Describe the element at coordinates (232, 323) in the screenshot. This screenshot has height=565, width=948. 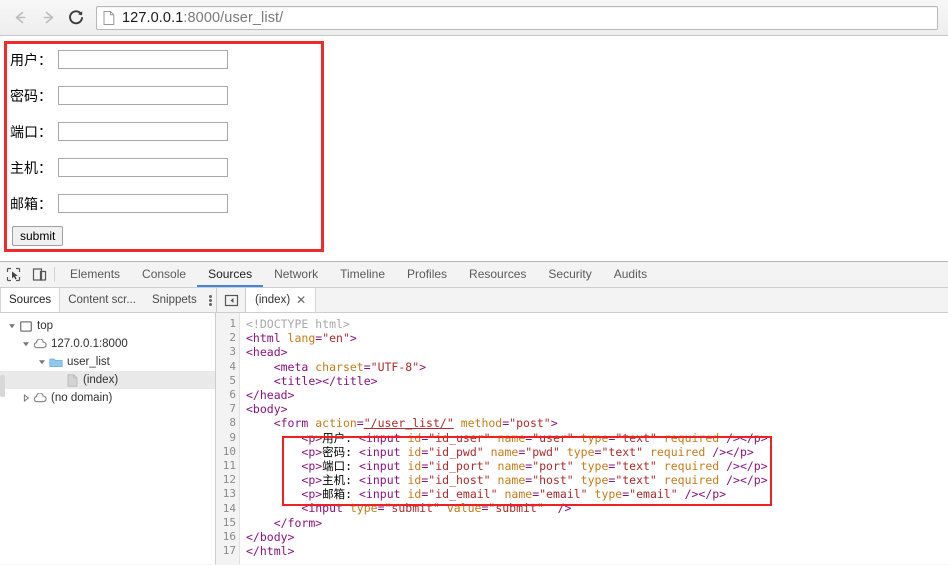
I see `line-number: 1` at that location.